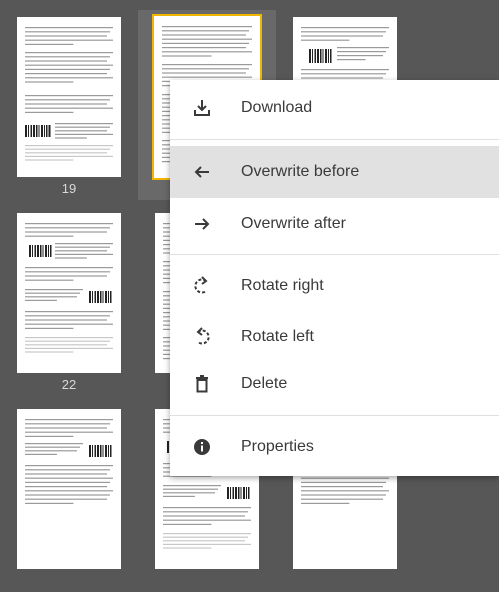 The width and height of the screenshot is (499, 592). I want to click on page-number: 19, so click(69, 188).